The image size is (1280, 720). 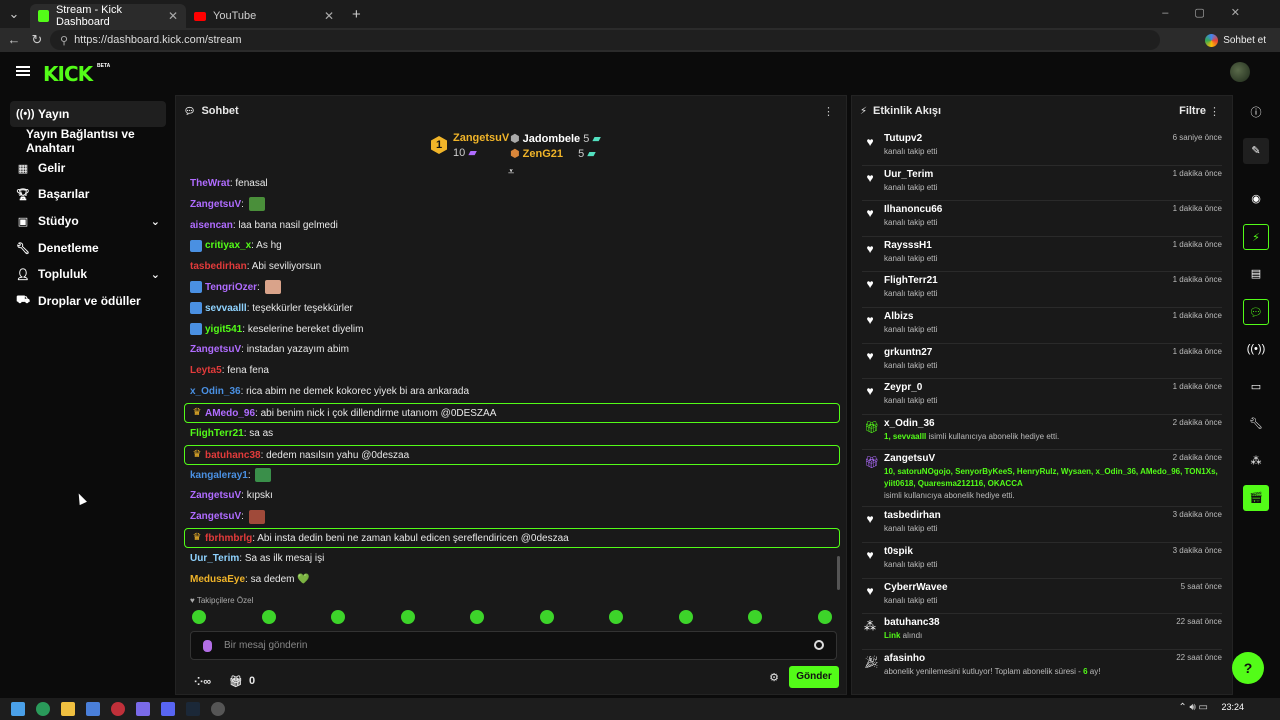 I want to click on chat-message: tasbedirhan: Abi seviliyorsun, so click(x=512, y=267).